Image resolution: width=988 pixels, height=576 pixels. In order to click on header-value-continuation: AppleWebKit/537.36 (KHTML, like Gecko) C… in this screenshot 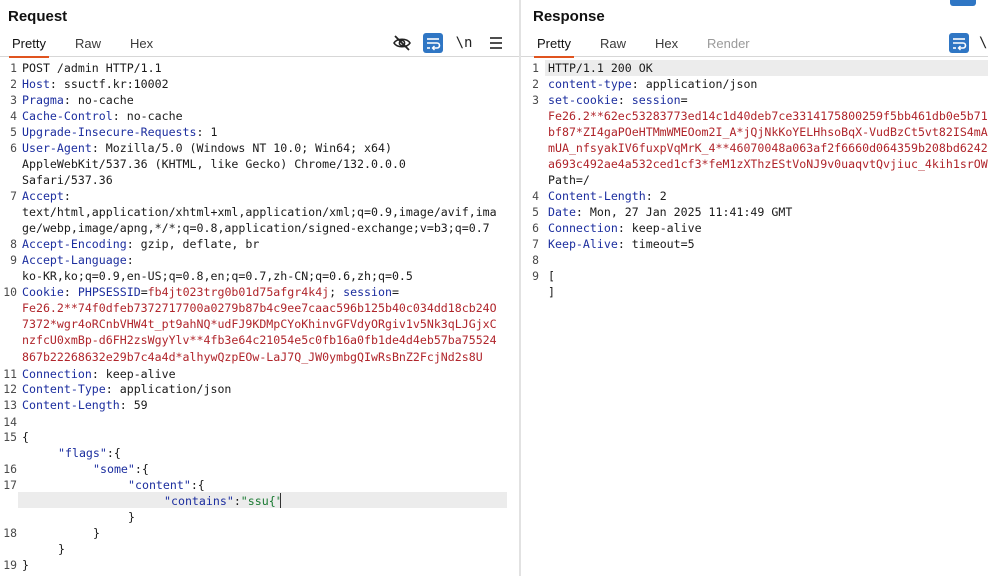, I will do `click(214, 164)`.